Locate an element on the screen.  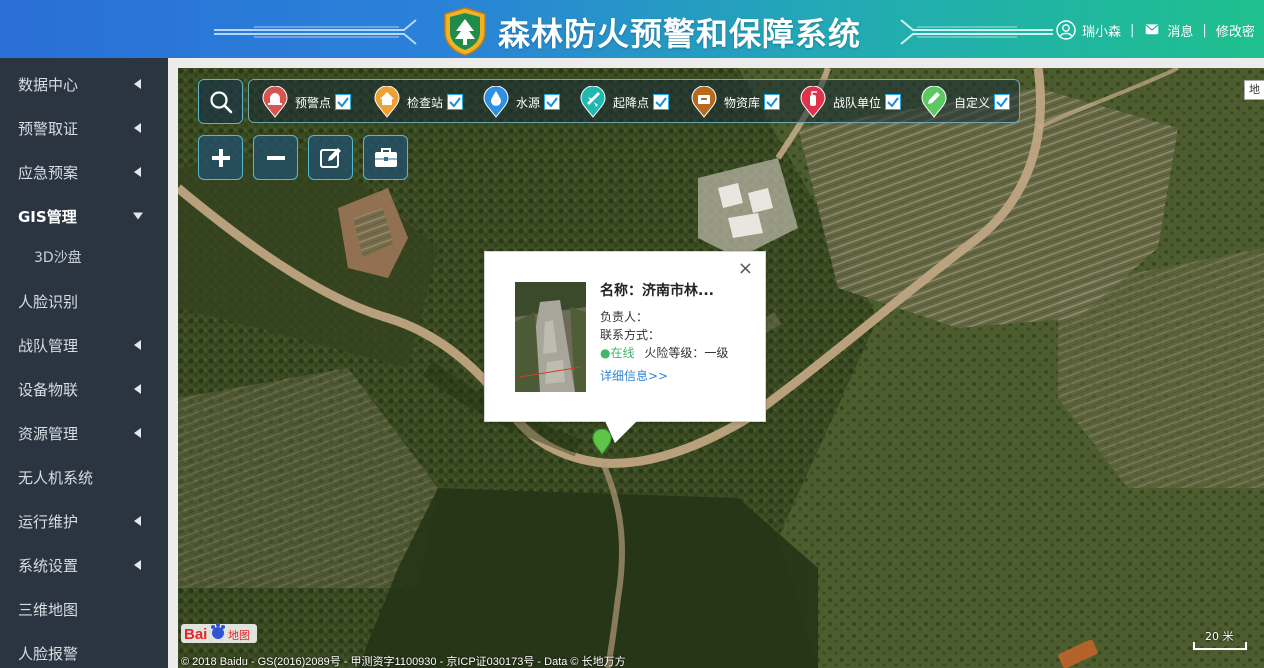
sidebar-item-label: 三维地图 is located at coordinates (48, 609).